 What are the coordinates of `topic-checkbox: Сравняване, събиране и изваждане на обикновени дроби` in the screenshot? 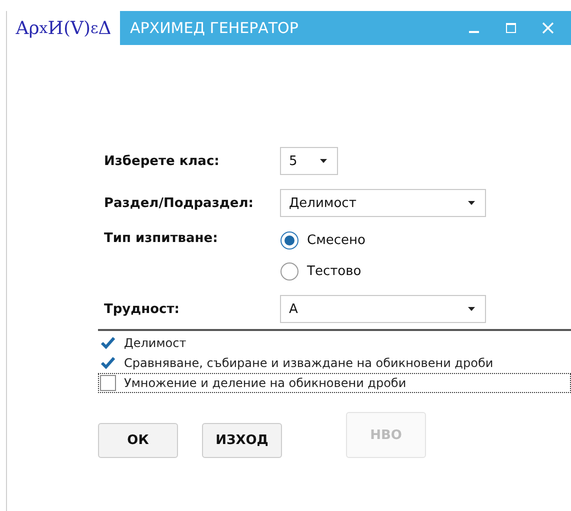 It's located at (334, 363).